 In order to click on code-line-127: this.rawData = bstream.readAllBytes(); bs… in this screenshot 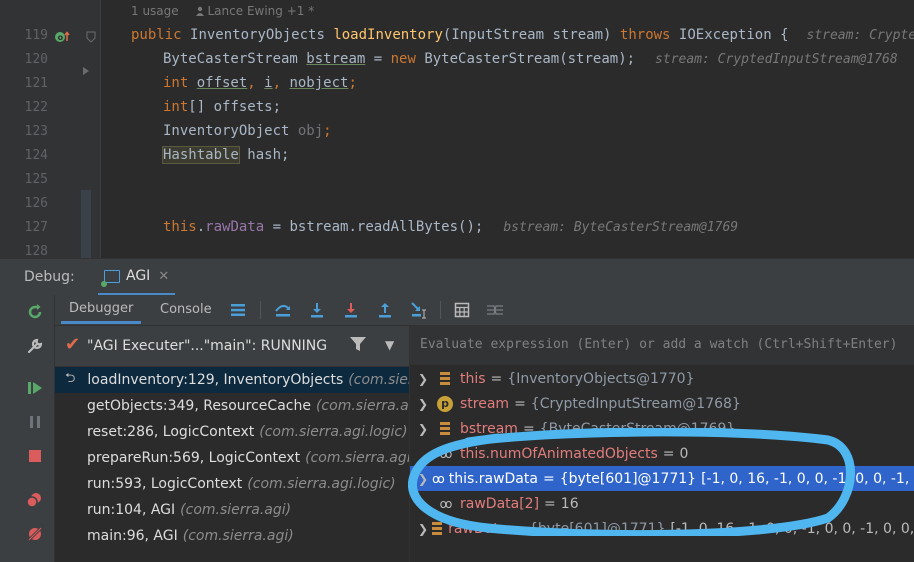, I will do `click(450, 227)`.